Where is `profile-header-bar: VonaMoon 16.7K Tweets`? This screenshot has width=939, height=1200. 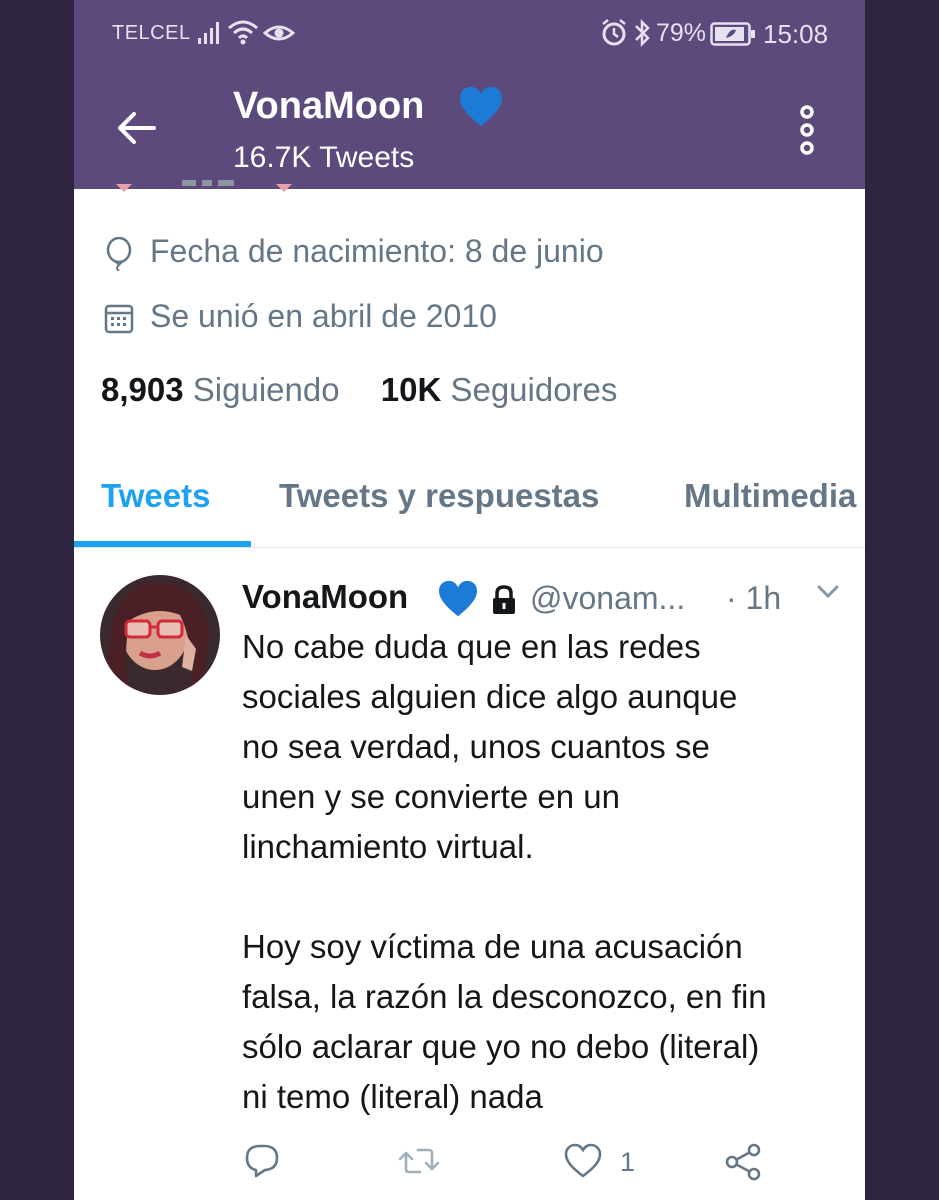 profile-header-bar: VonaMoon 16.7K Tweets is located at coordinates (469, 128).